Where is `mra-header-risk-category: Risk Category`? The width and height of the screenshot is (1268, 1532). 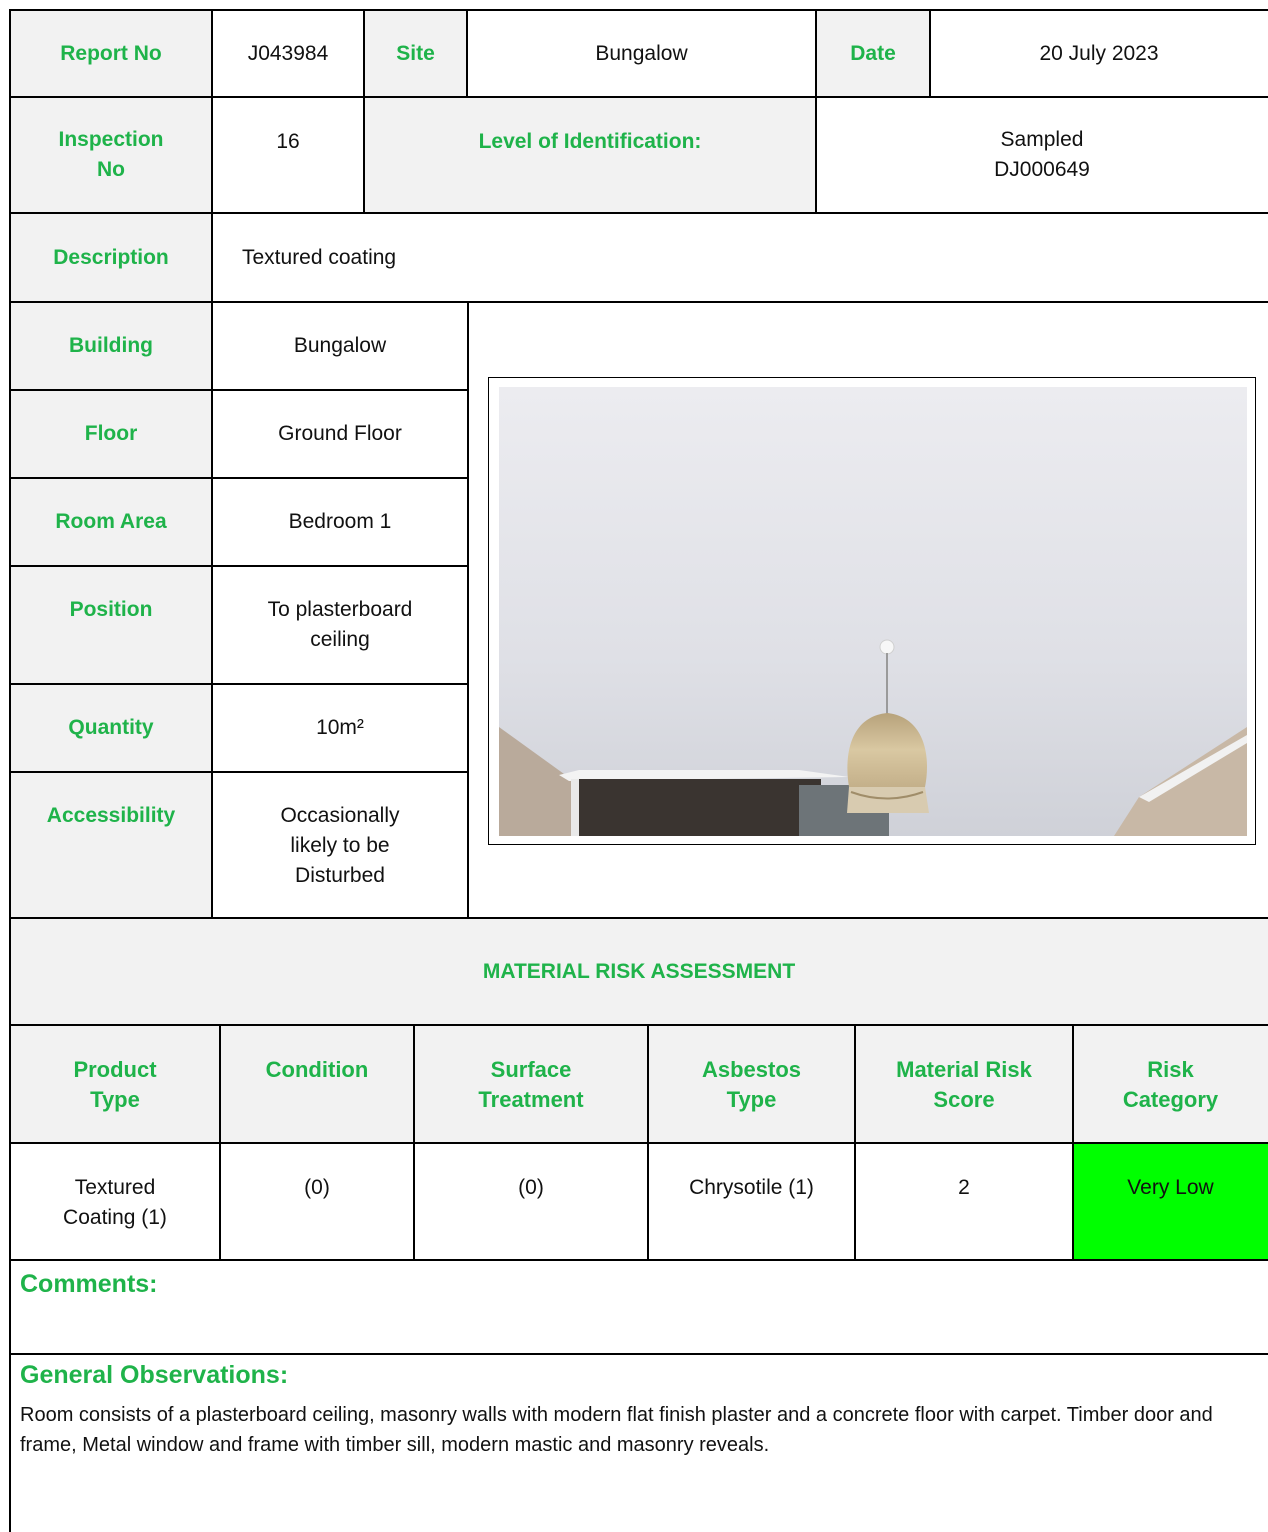
mra-header-risk-category: Risk Category is located at coordinates (1170, 1084).